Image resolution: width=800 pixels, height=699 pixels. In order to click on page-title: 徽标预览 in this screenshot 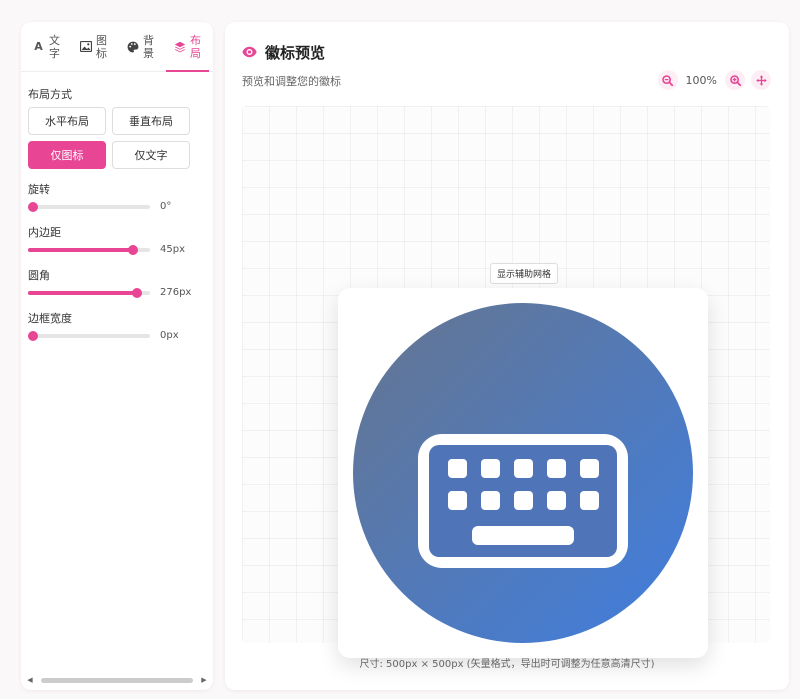, I will do `click(295, 53)`.